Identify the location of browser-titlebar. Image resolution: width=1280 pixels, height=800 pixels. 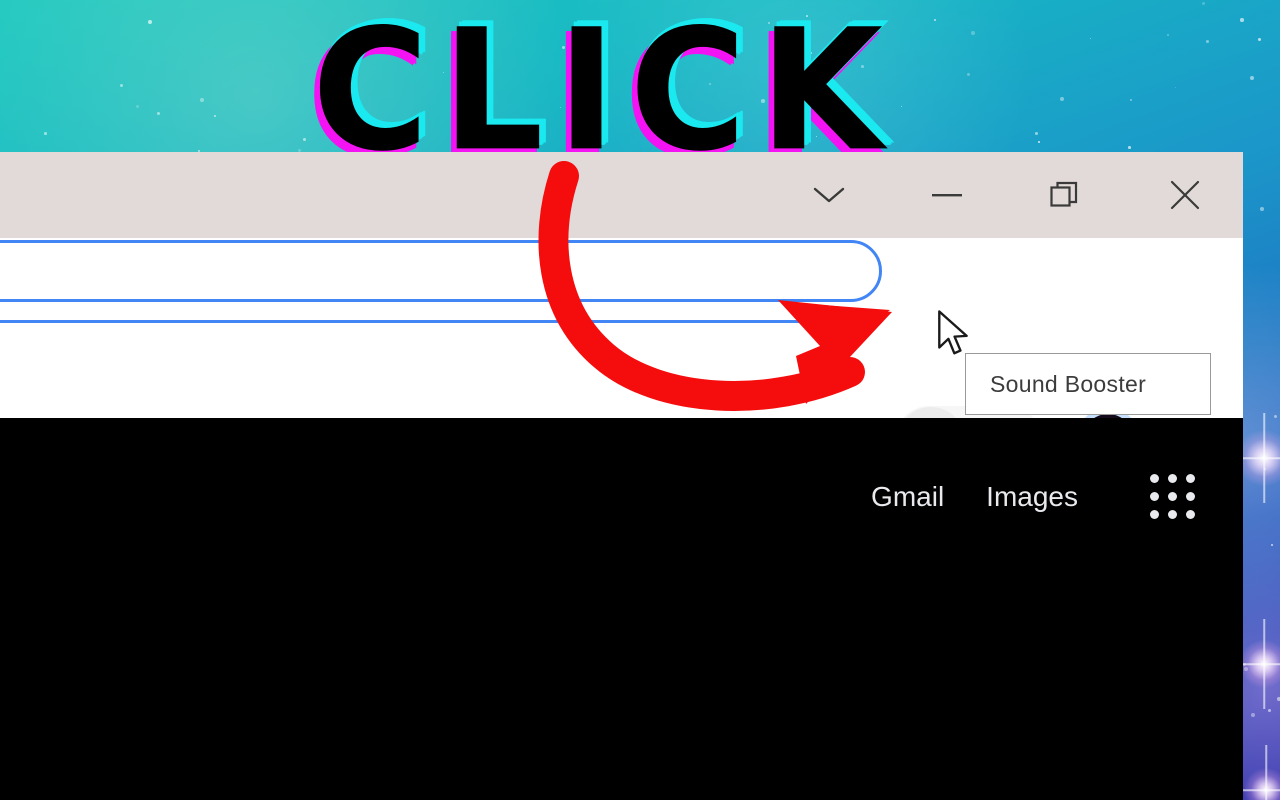
(621, 195).